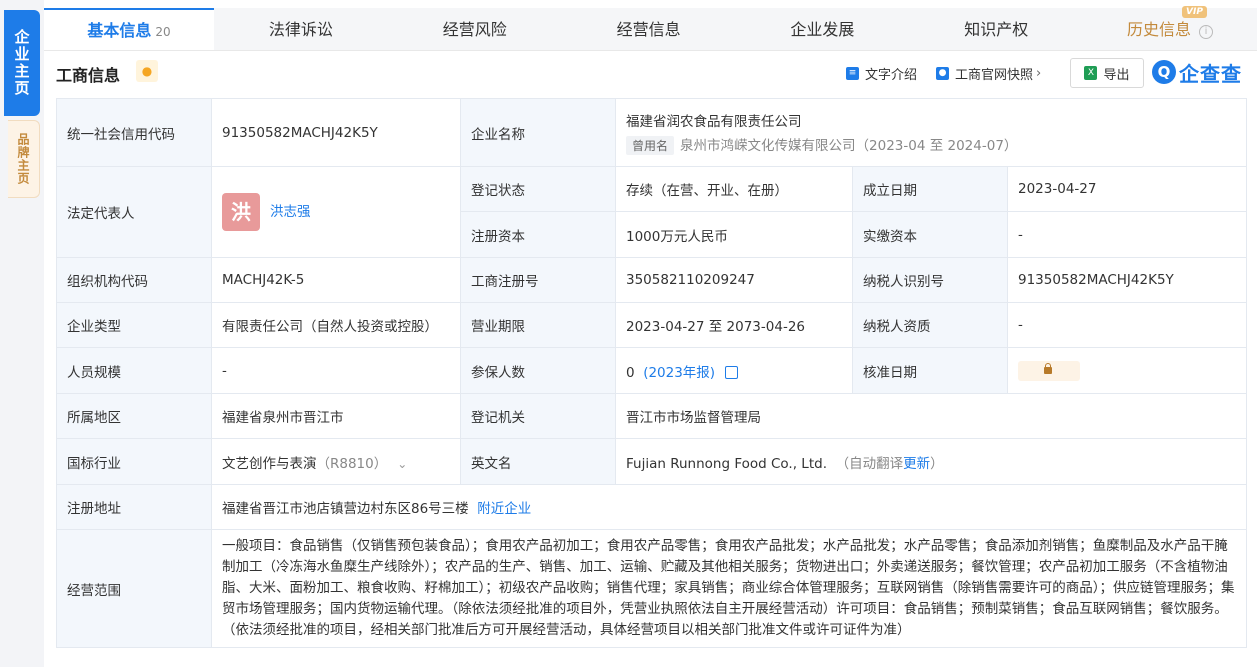 The width and height of the screenshot is (1257, 667). Describe the element at coordinates (336, 370) in the screenshot. I see `staff-value: -` at that location.